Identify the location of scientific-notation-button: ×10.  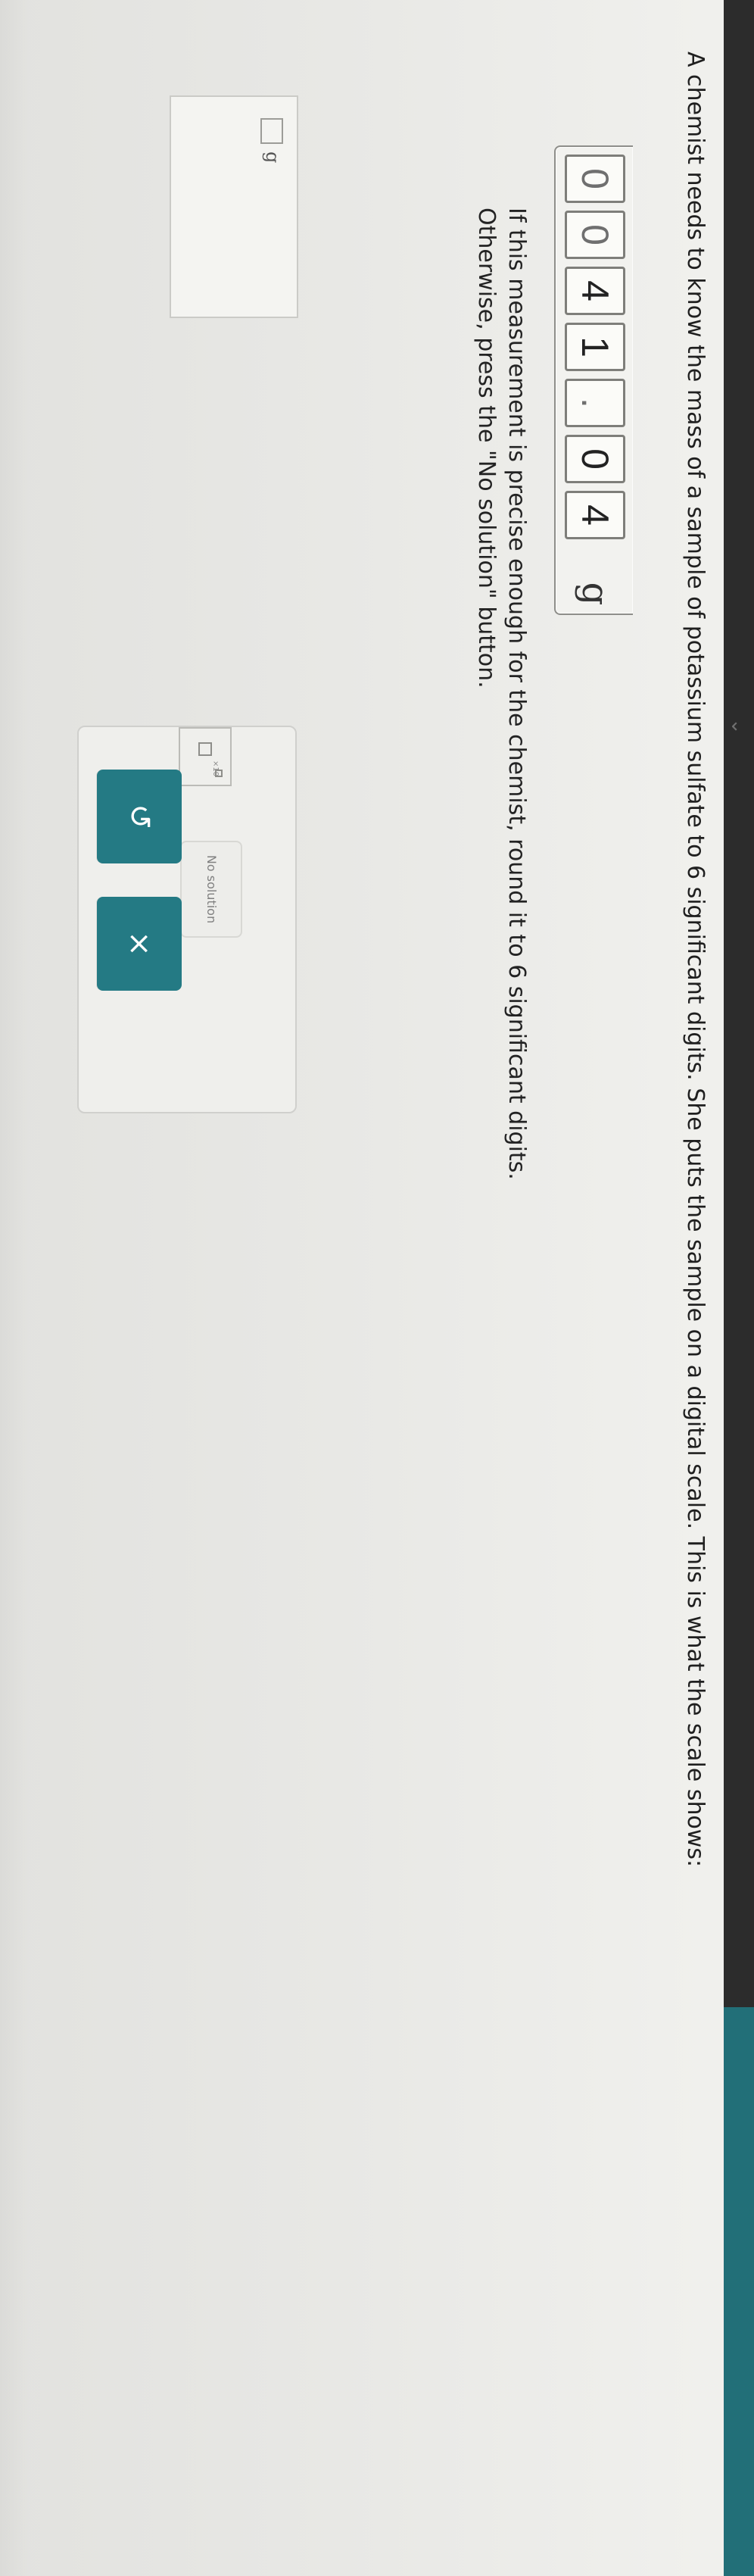
(205, 757).